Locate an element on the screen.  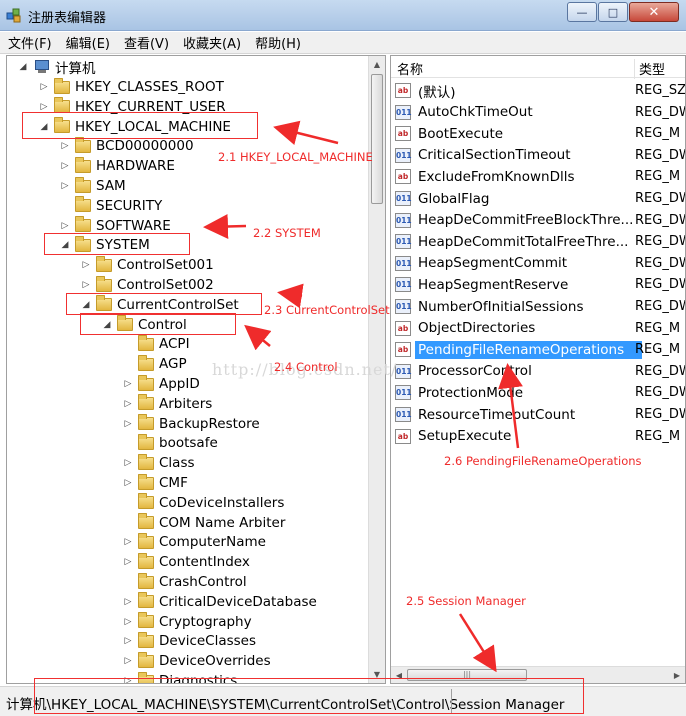
scroll-right-icon: ▶ is located at coordinates (677, 675).